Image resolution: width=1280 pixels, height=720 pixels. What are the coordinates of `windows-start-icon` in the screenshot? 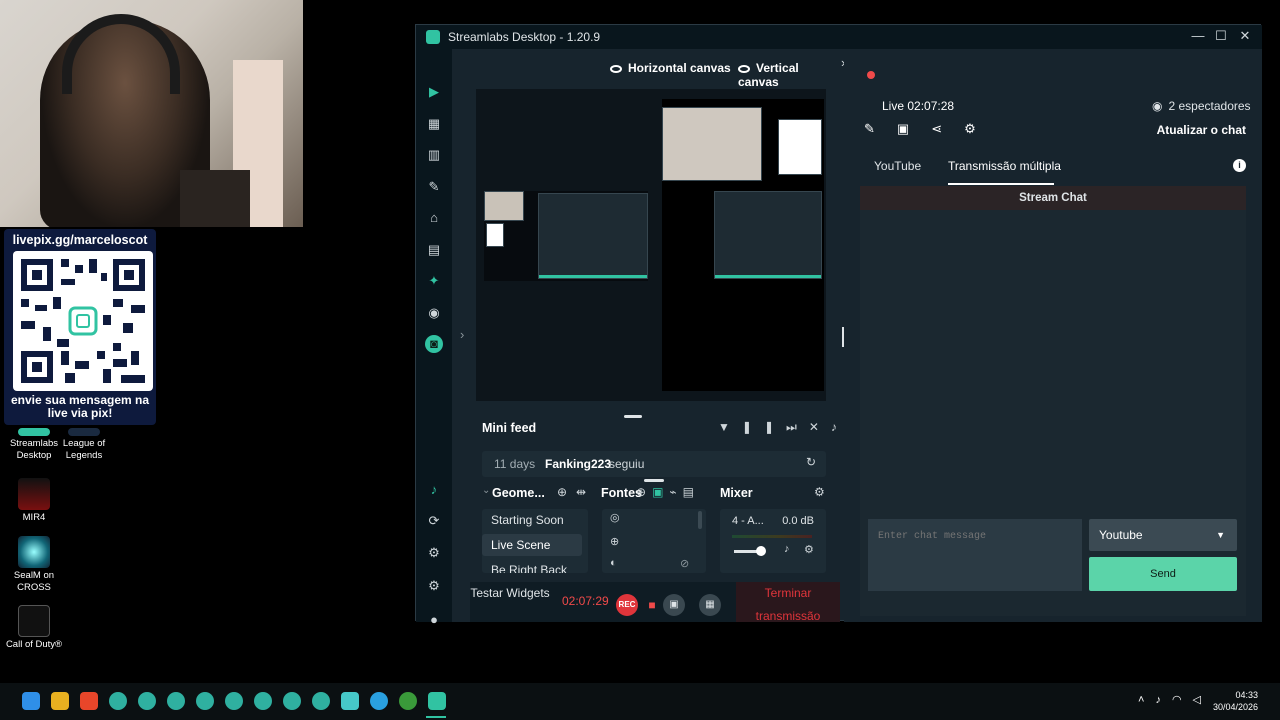 It's located at (31, 701).